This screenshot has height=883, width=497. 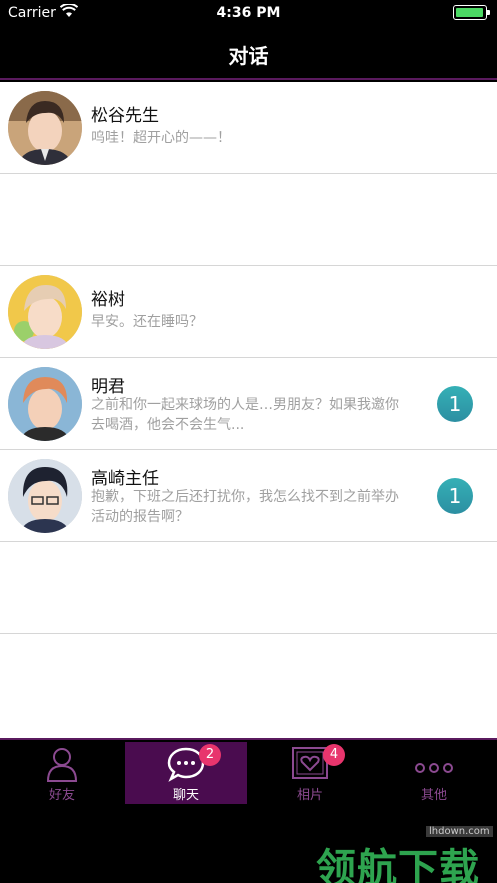 What do you see at coordinates (248, 312) in the screenshot?
I see `chat-row-yuki: 裕树 早安。还在睡吗？` at bounding box center [248, 312].